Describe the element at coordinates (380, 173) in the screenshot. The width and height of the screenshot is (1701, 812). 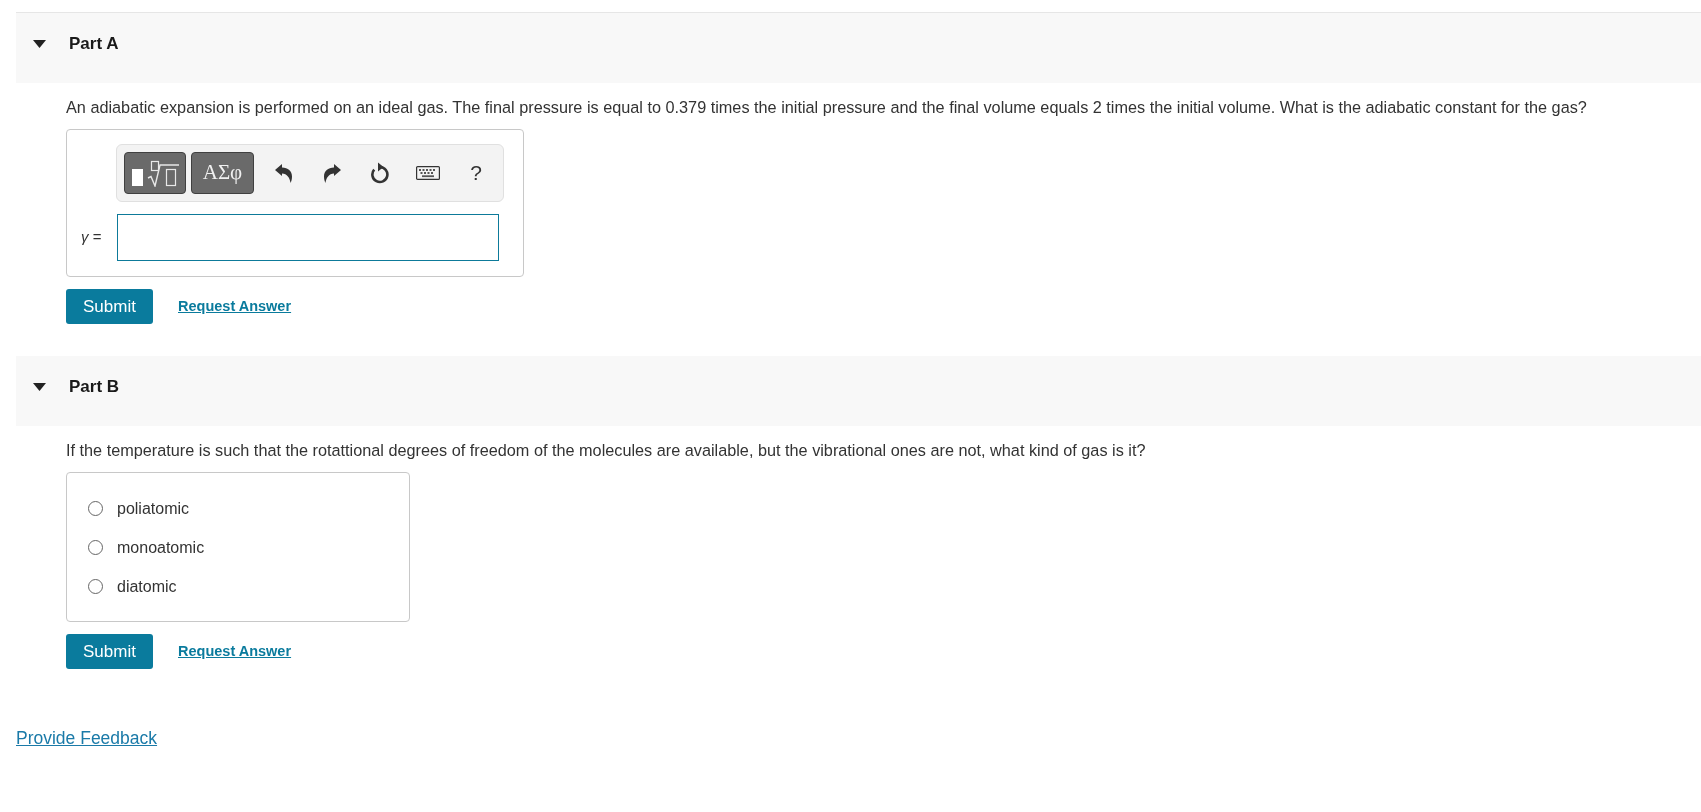
I see `reset-icon` at that location.